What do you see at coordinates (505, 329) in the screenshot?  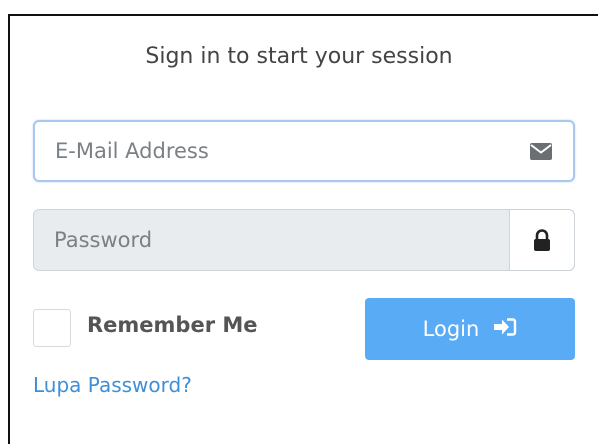 I see `sign-in-arrow-icon` at bounding box center [505, 329].